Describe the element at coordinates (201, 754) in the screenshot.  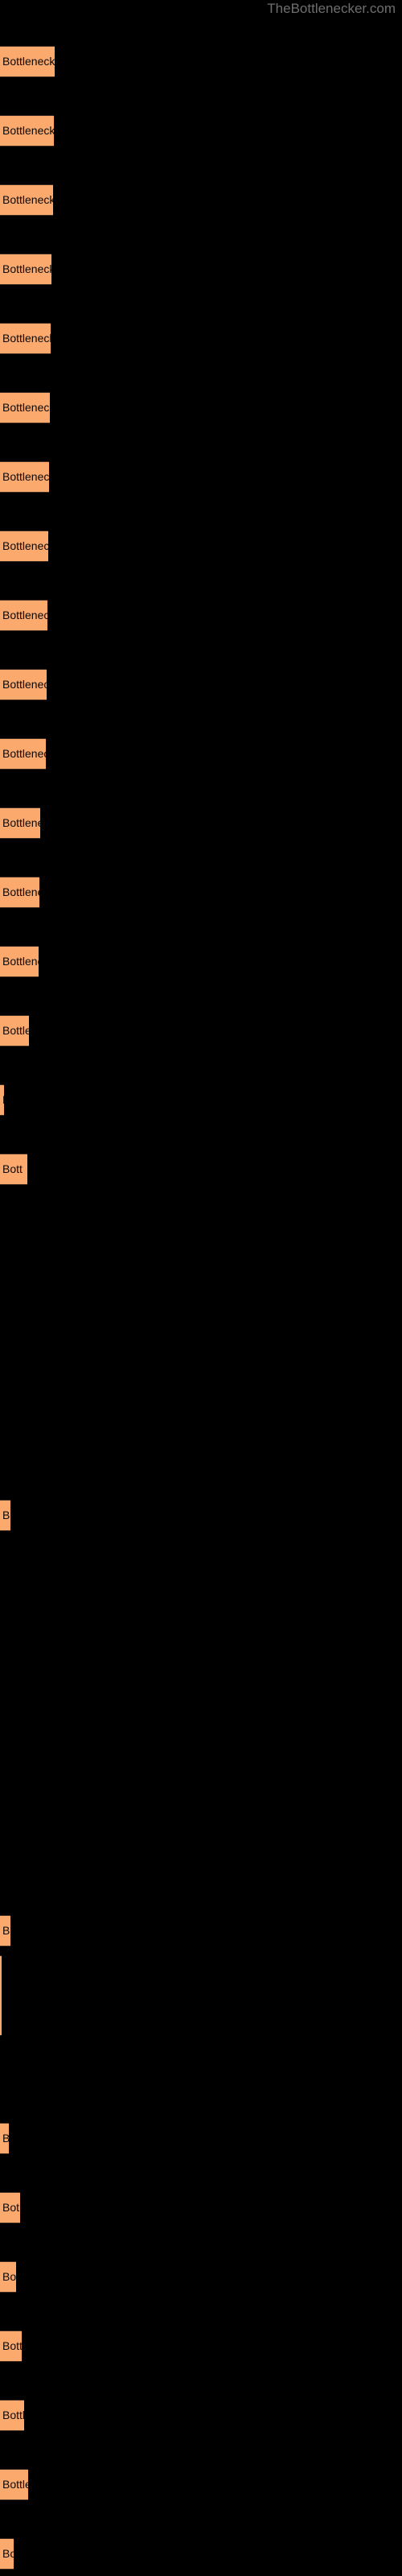
I see `bar-row: Bottleneck r` at that location.